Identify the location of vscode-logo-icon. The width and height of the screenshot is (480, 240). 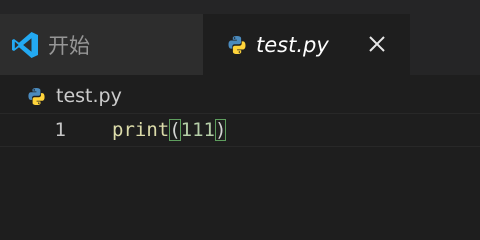
(25, 44).